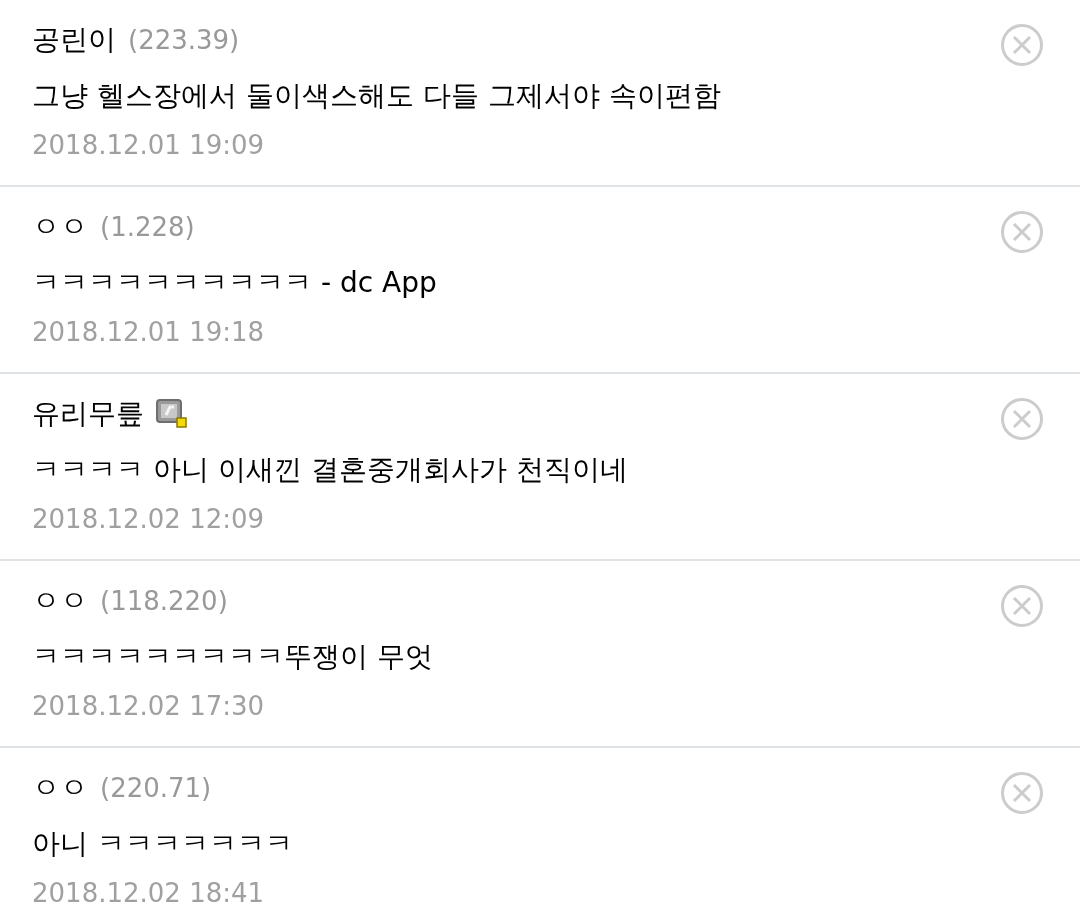 This screenshot has height=924, width=1080. What do you see at coordinates (330, 470) in the screenshot?
I see `comment-text: ㅋㅋㅋㅋ 아니 이새낀 결혼중개회사가 천직이네` at bounding box center [330, 470].